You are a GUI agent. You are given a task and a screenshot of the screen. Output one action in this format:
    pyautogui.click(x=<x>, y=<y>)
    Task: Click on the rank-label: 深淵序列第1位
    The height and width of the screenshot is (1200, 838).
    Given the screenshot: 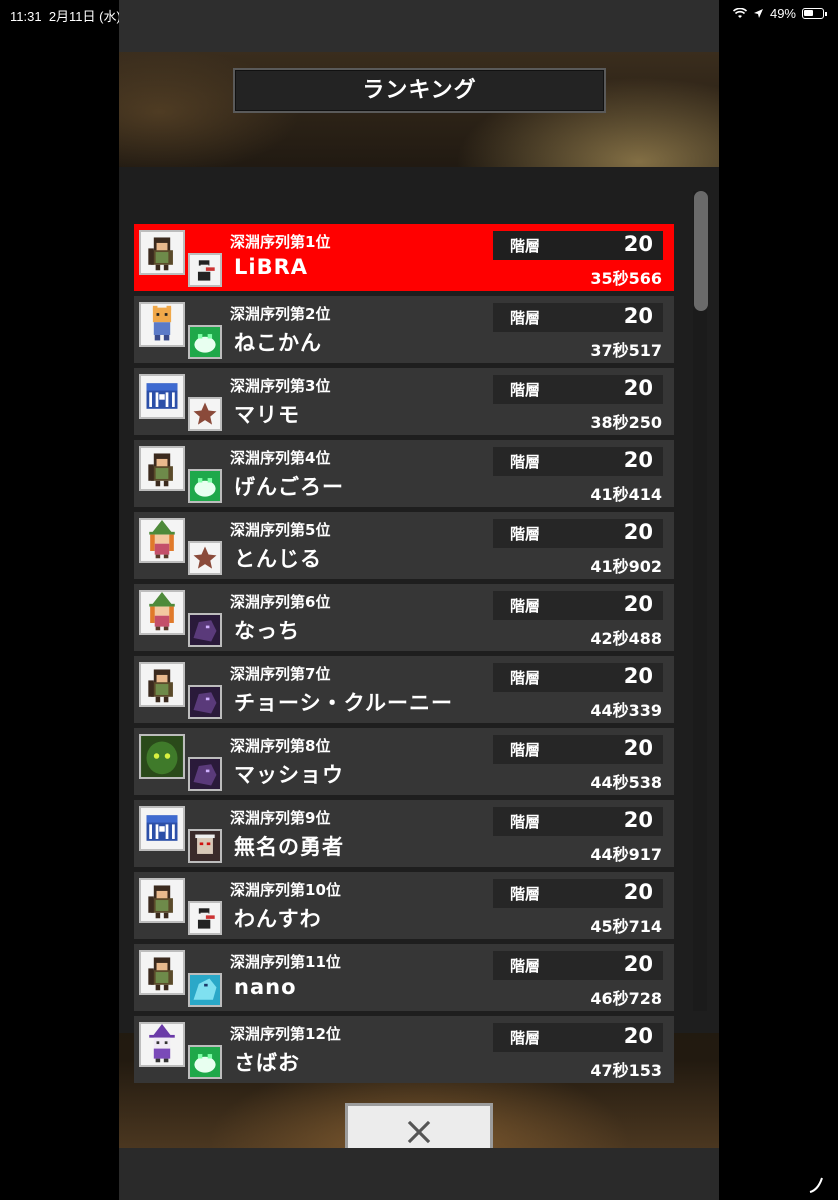 What is the action you would take?
    pyautogui.click(x=280, y=242)
    